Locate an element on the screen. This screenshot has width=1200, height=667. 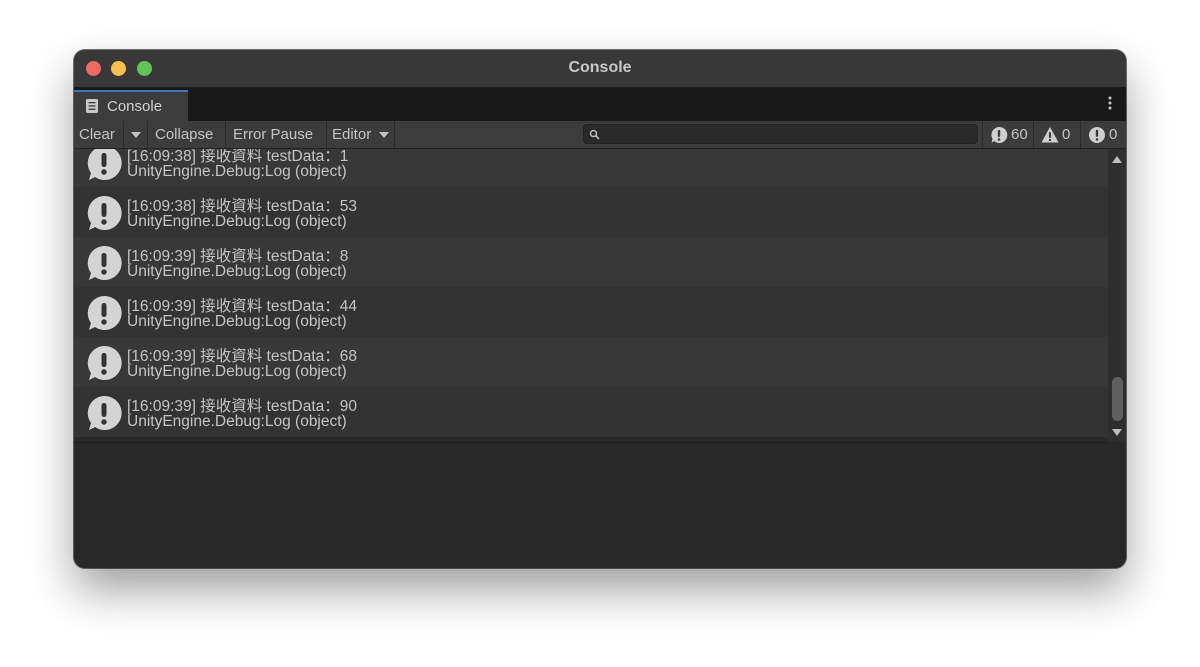
editor-dropdown: Editor is located at coordinates (361, 134).